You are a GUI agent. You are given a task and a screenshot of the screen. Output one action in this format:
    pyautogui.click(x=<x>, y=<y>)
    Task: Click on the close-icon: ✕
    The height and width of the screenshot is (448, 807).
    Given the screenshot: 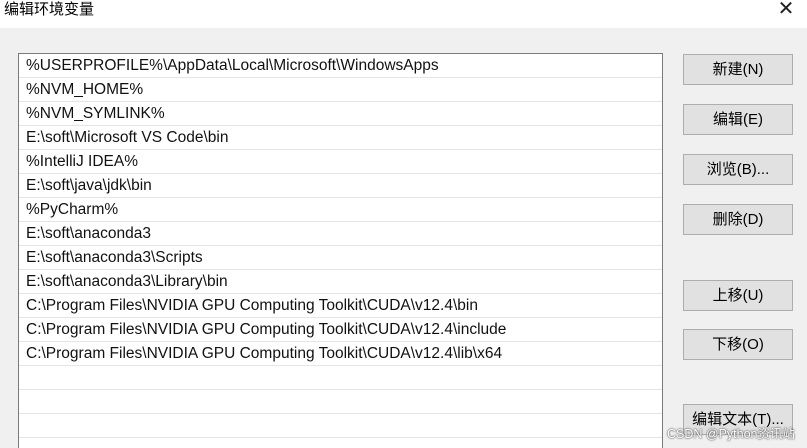 What is the action you would take?
    pyautogui.click(x=786, y=12)
    